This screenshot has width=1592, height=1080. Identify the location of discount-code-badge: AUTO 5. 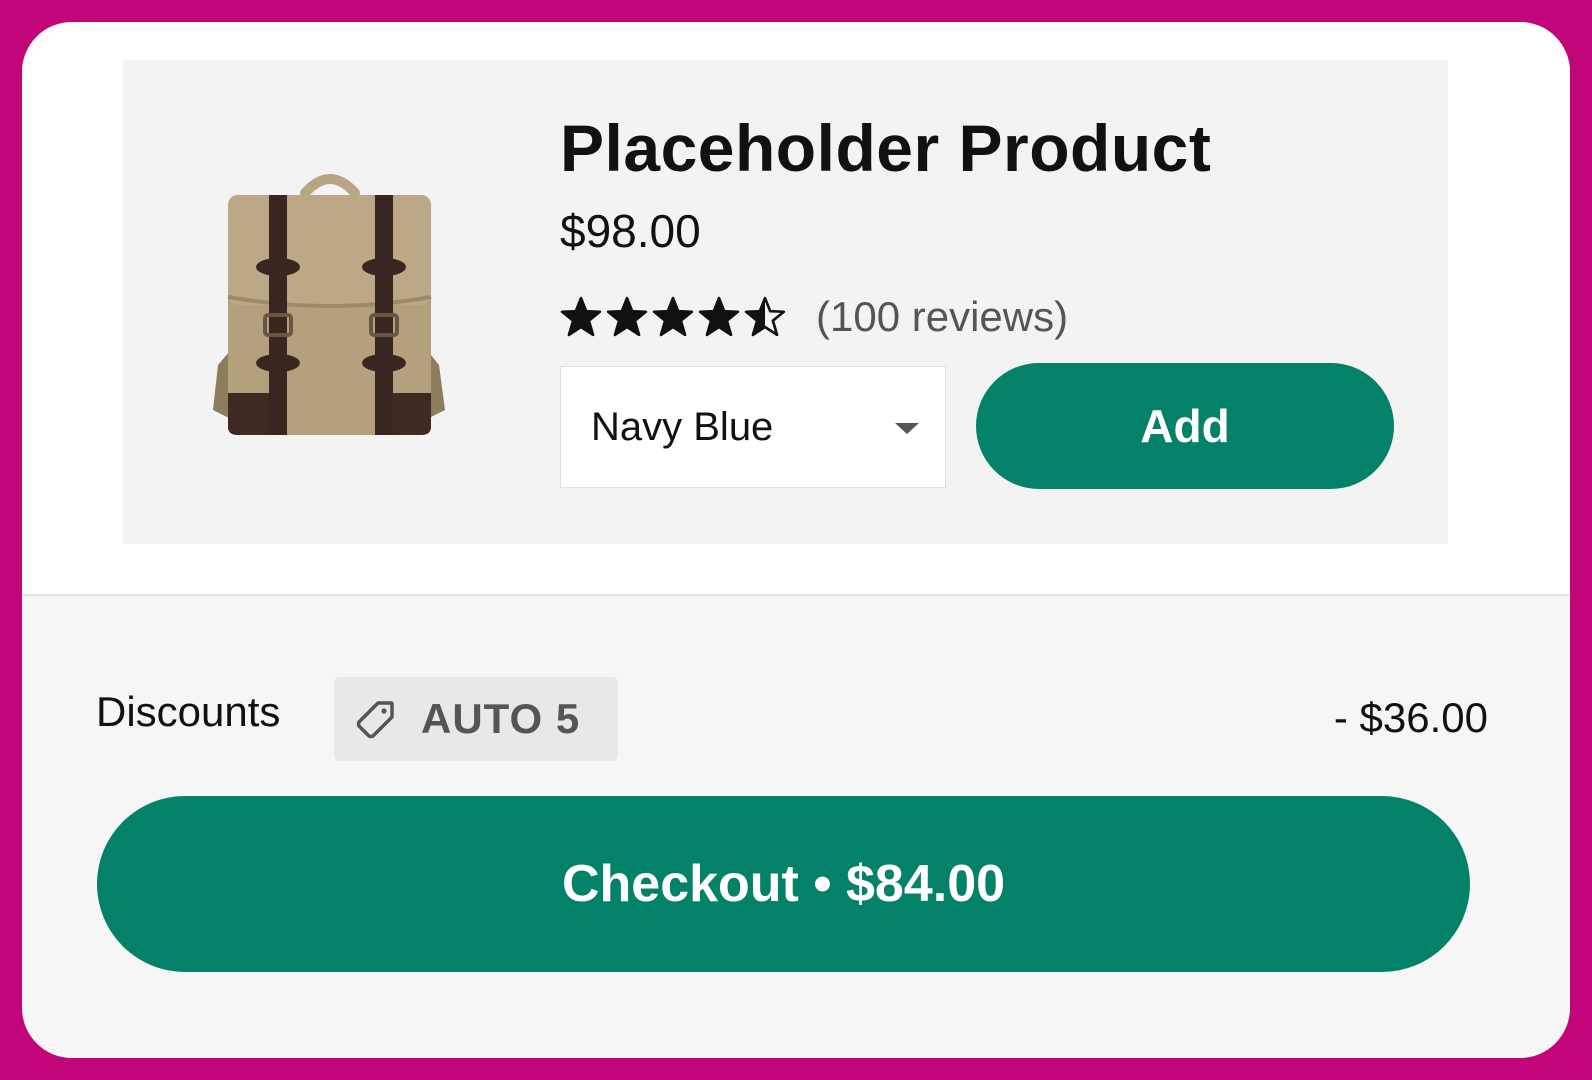
(476, 719).